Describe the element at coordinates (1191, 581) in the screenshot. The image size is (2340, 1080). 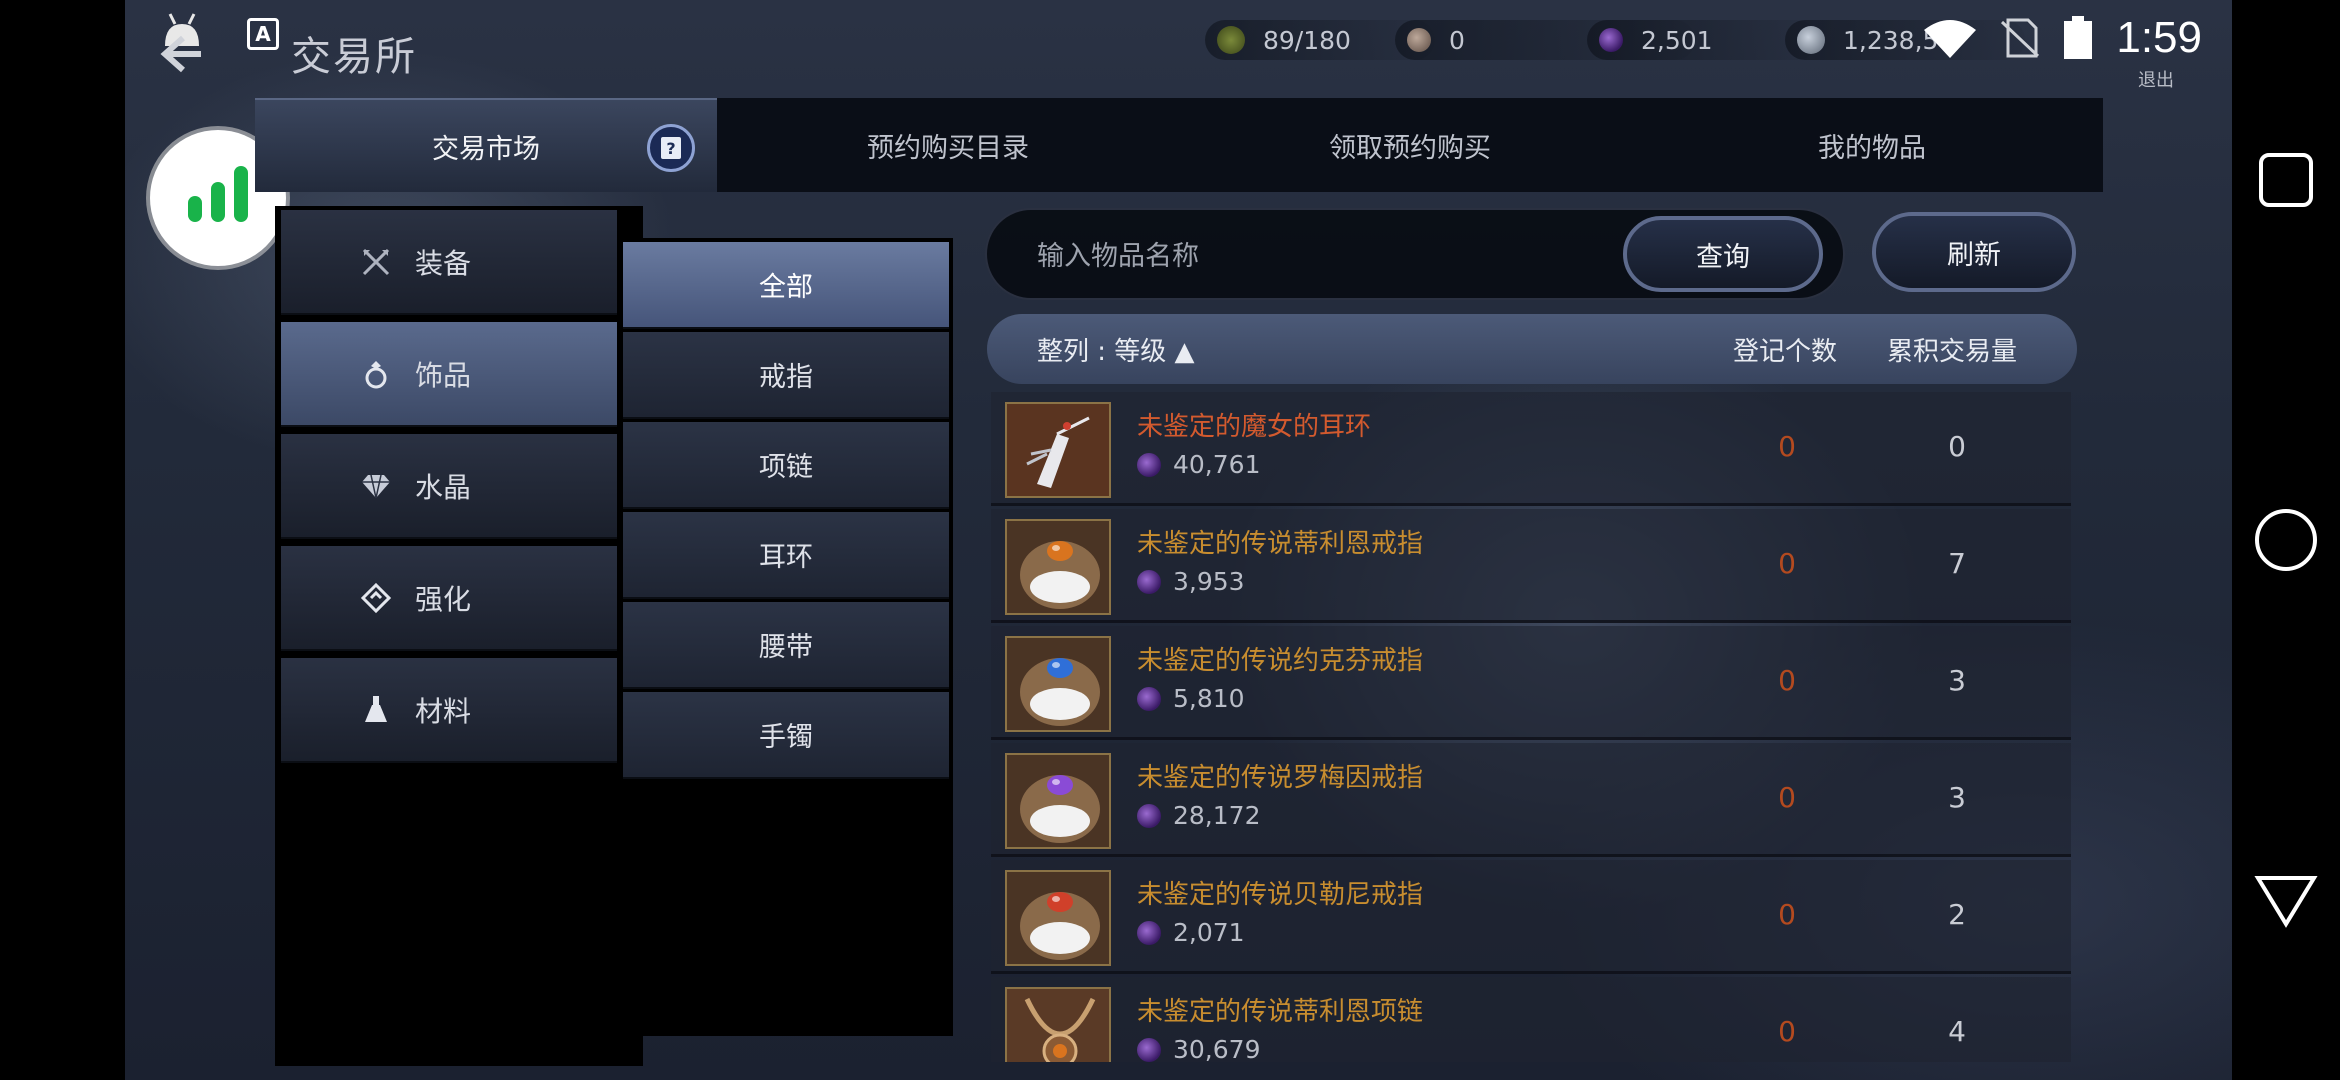
I see `item-price: 3,953` at that location.